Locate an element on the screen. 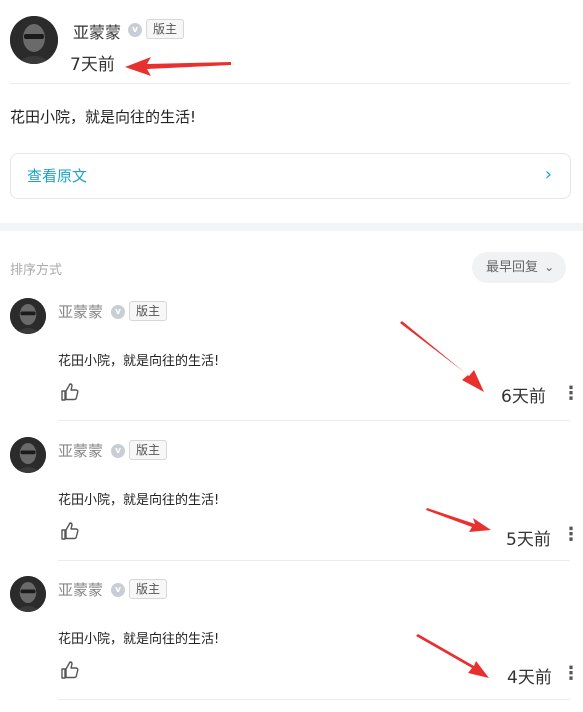 The height and width of the screenshot is (712, 583). sort-value: 最早回复 is located at coordinates (512, 267).